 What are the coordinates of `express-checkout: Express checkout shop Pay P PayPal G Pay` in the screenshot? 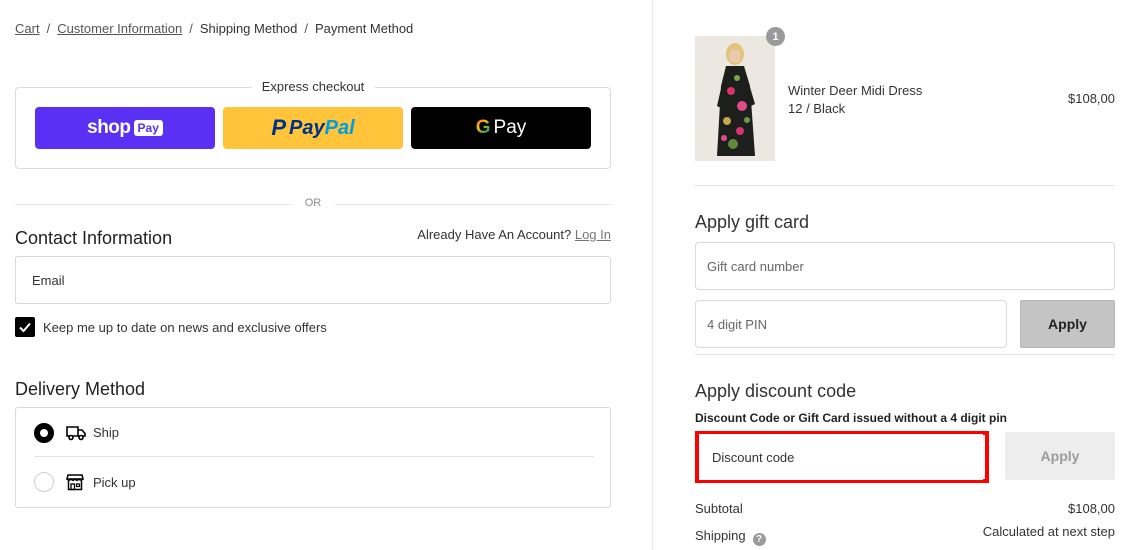 It's located at (313, 124).